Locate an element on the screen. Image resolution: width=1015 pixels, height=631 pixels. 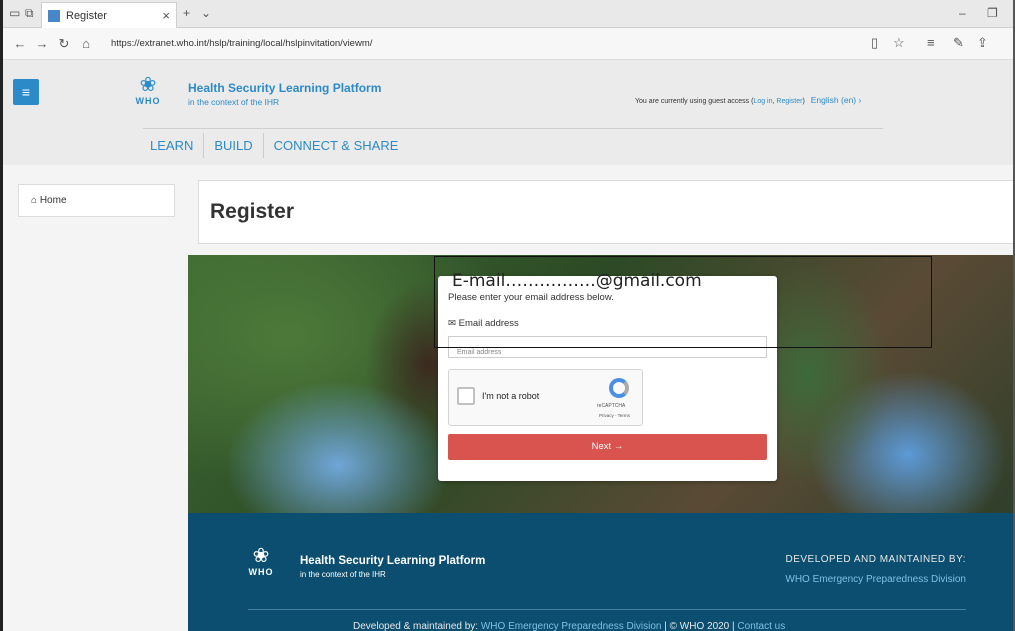
reading-view-icon: ▯ is located at coordinates (874, 43).